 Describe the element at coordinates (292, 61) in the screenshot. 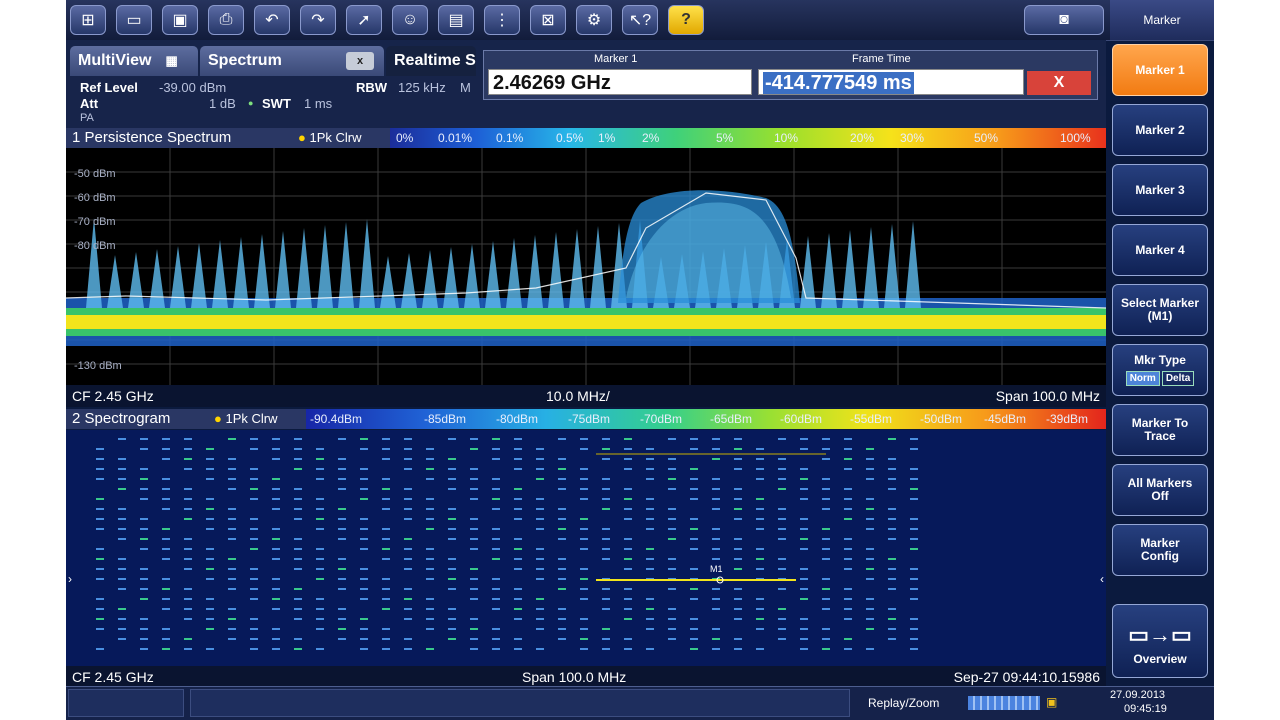

I see `tab-spectrum: Spectrum x` at that location.